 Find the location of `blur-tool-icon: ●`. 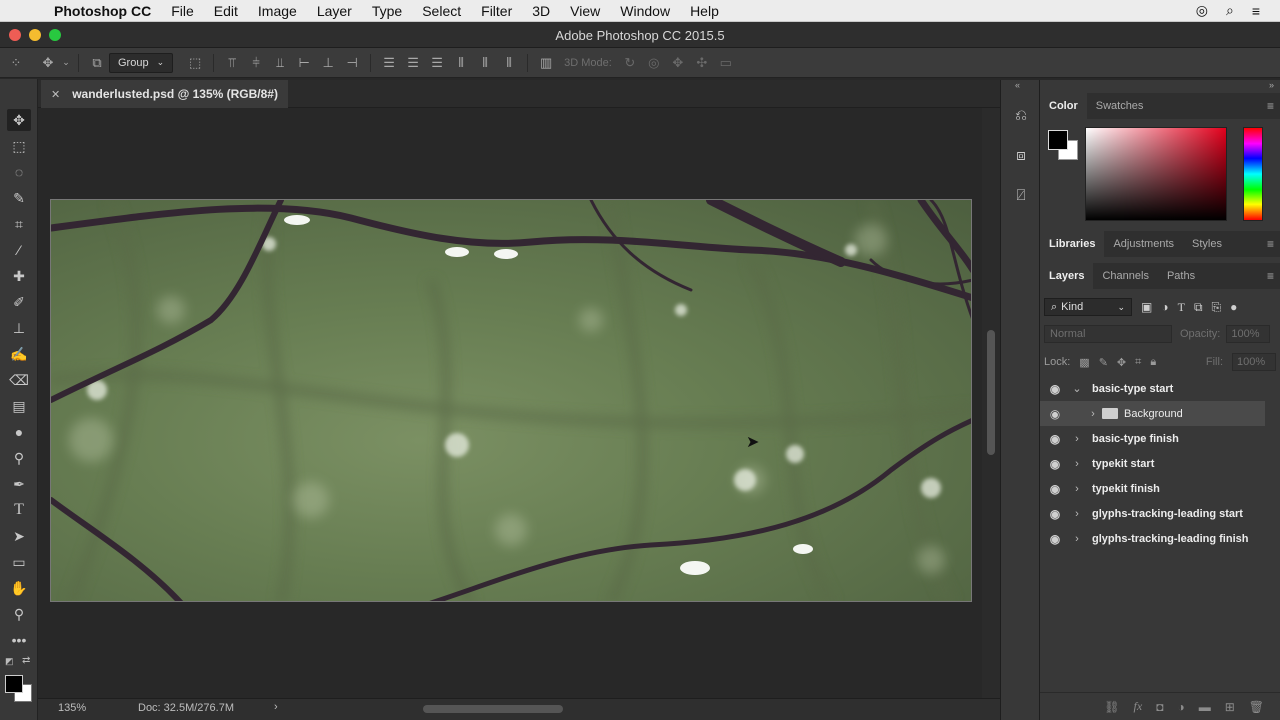

blur-tool-icon: ● is located at coordinates (19, 432).